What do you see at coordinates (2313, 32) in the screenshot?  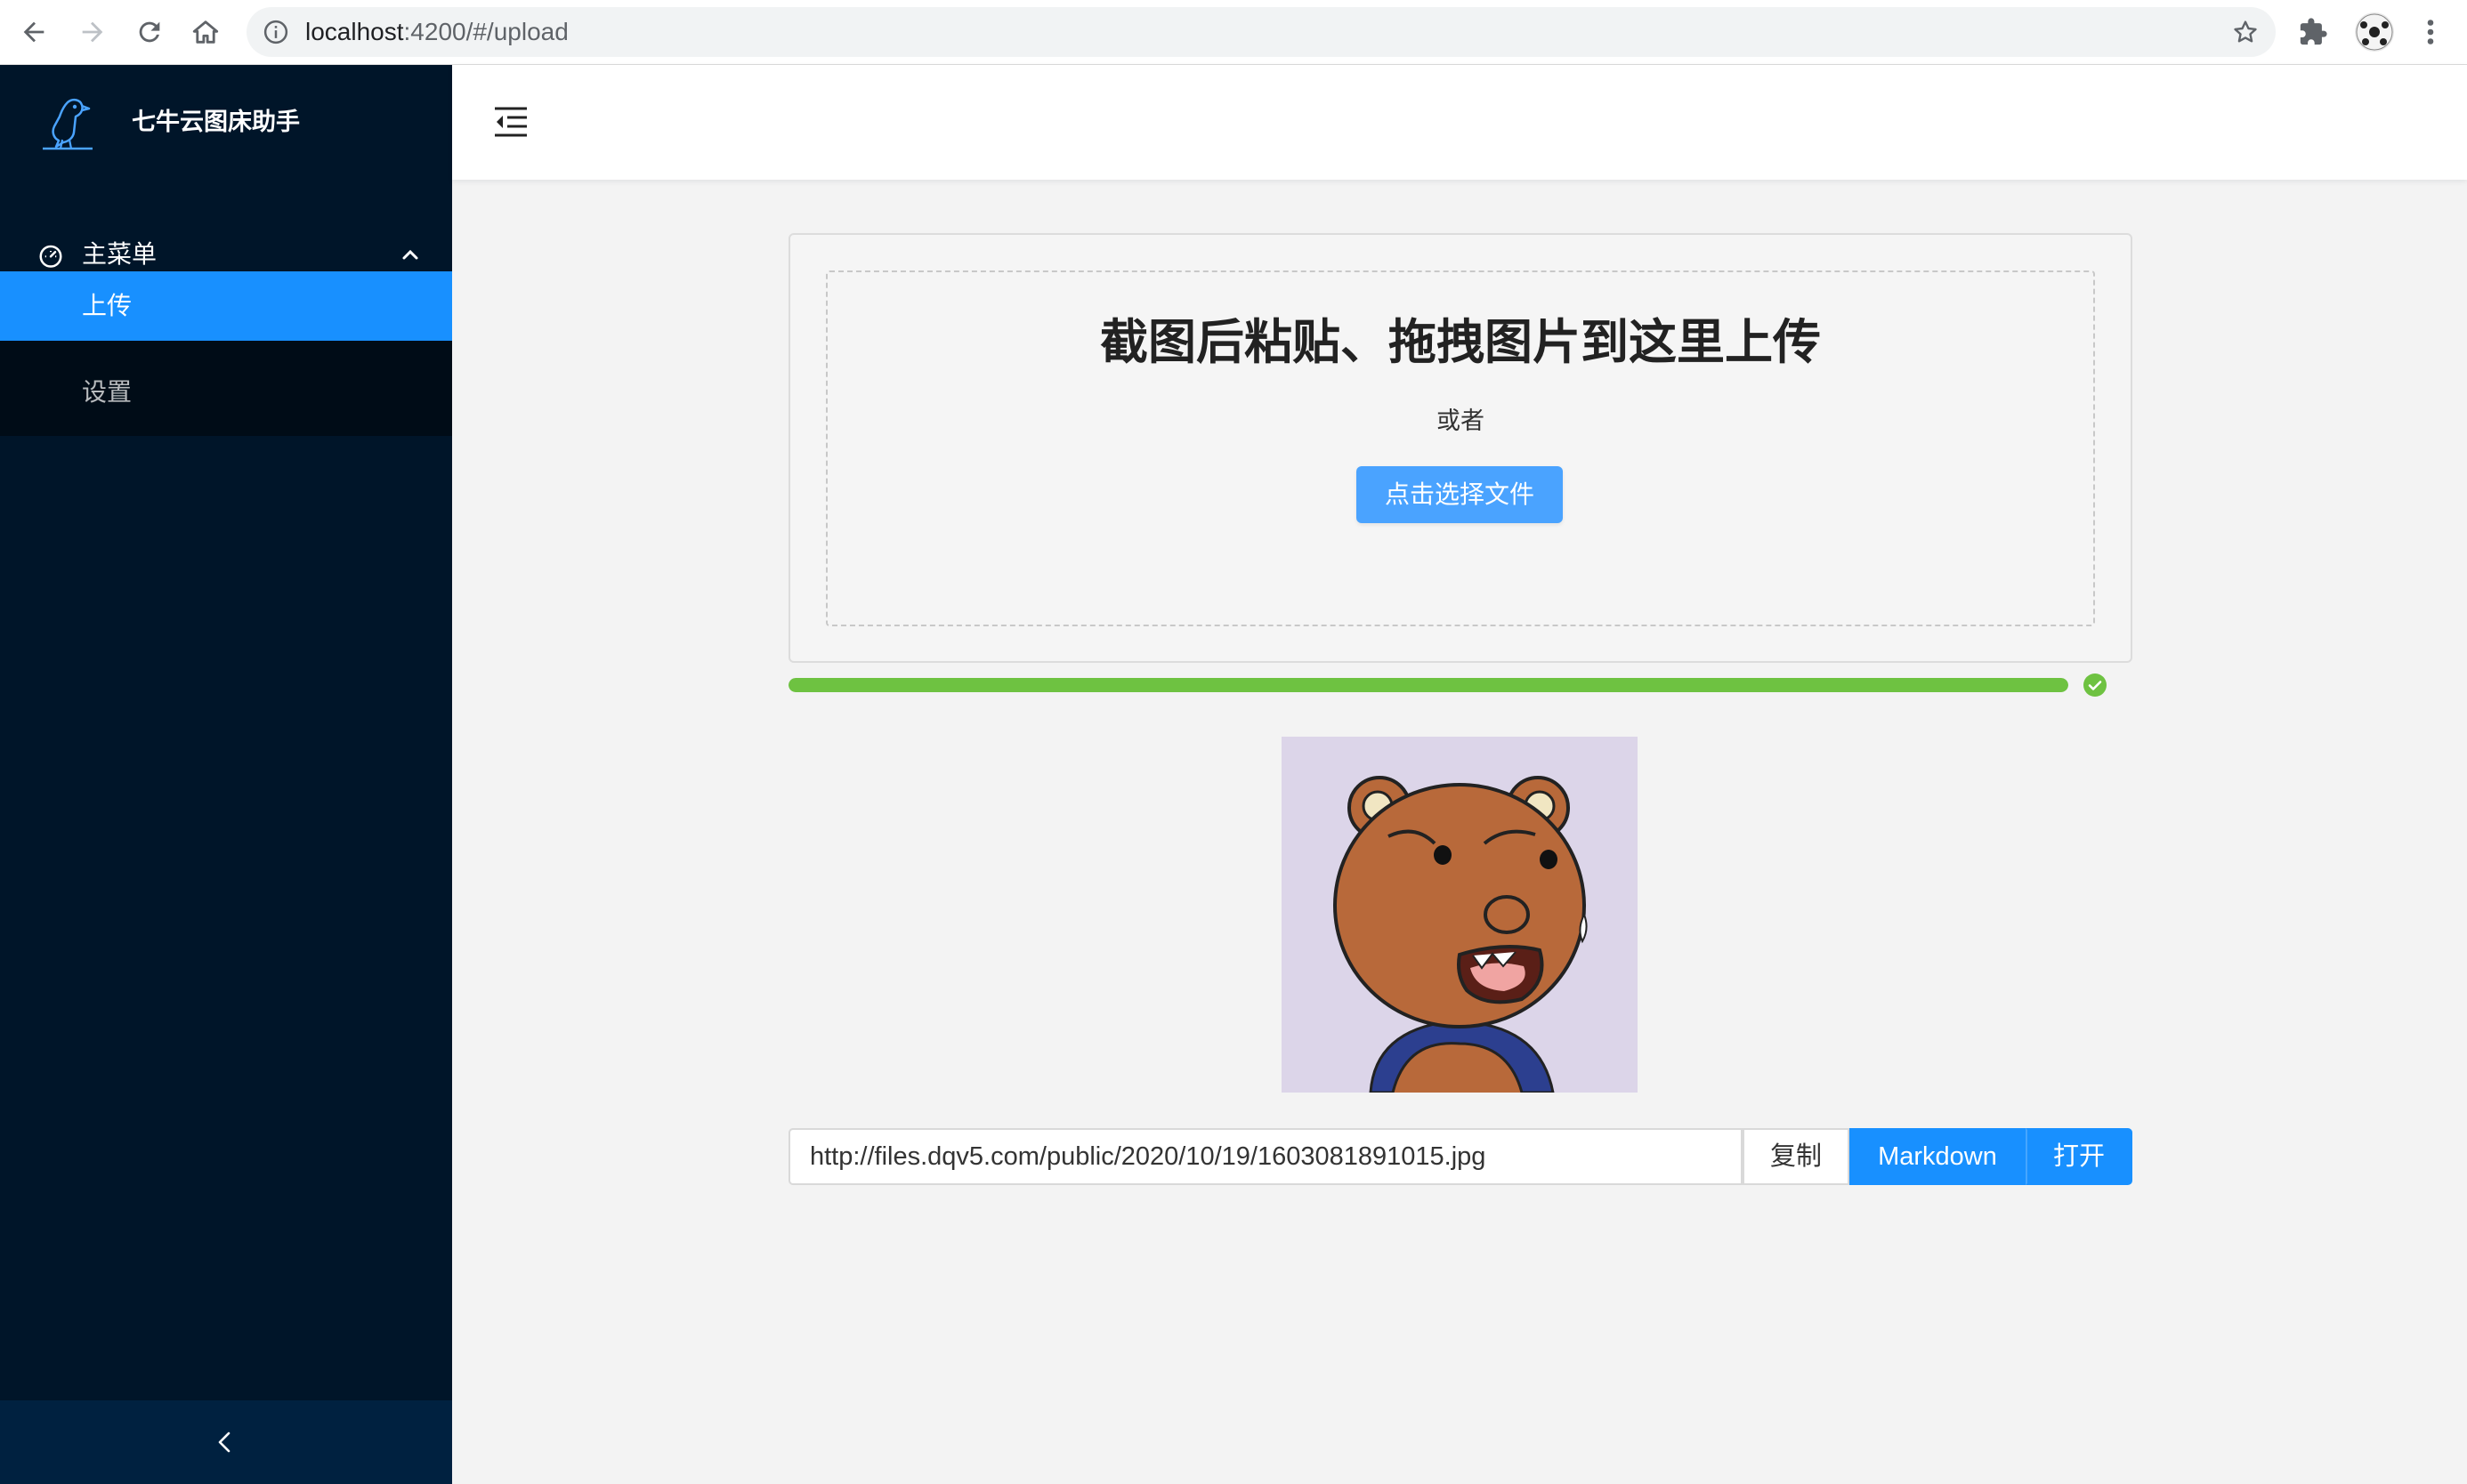 I see `puzzle-icon` at bounding box center [2313, 32].